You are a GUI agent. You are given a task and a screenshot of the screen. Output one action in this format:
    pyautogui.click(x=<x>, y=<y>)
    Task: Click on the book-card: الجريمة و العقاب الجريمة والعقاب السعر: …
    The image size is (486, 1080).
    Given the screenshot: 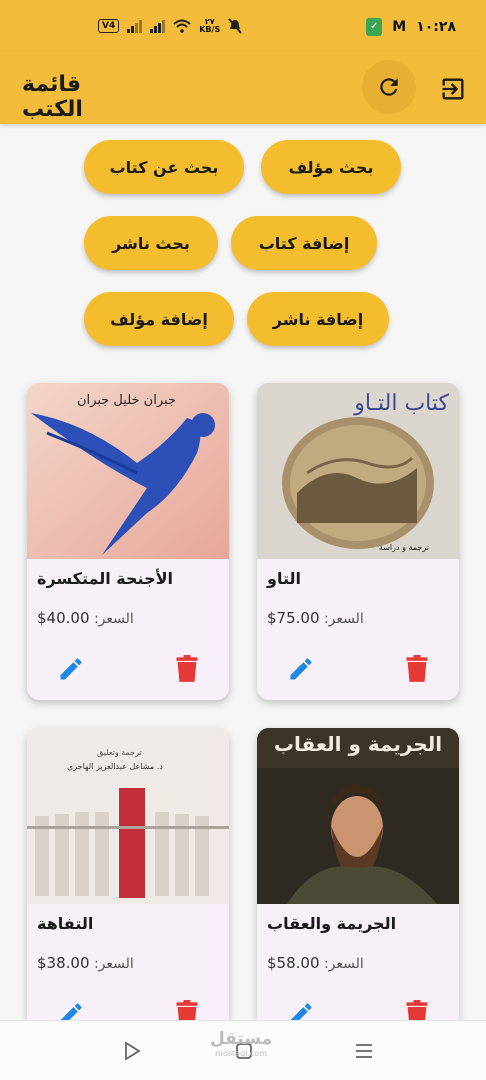 What is the action you would take?
    pyautogui.click(x=358, y=874)
    